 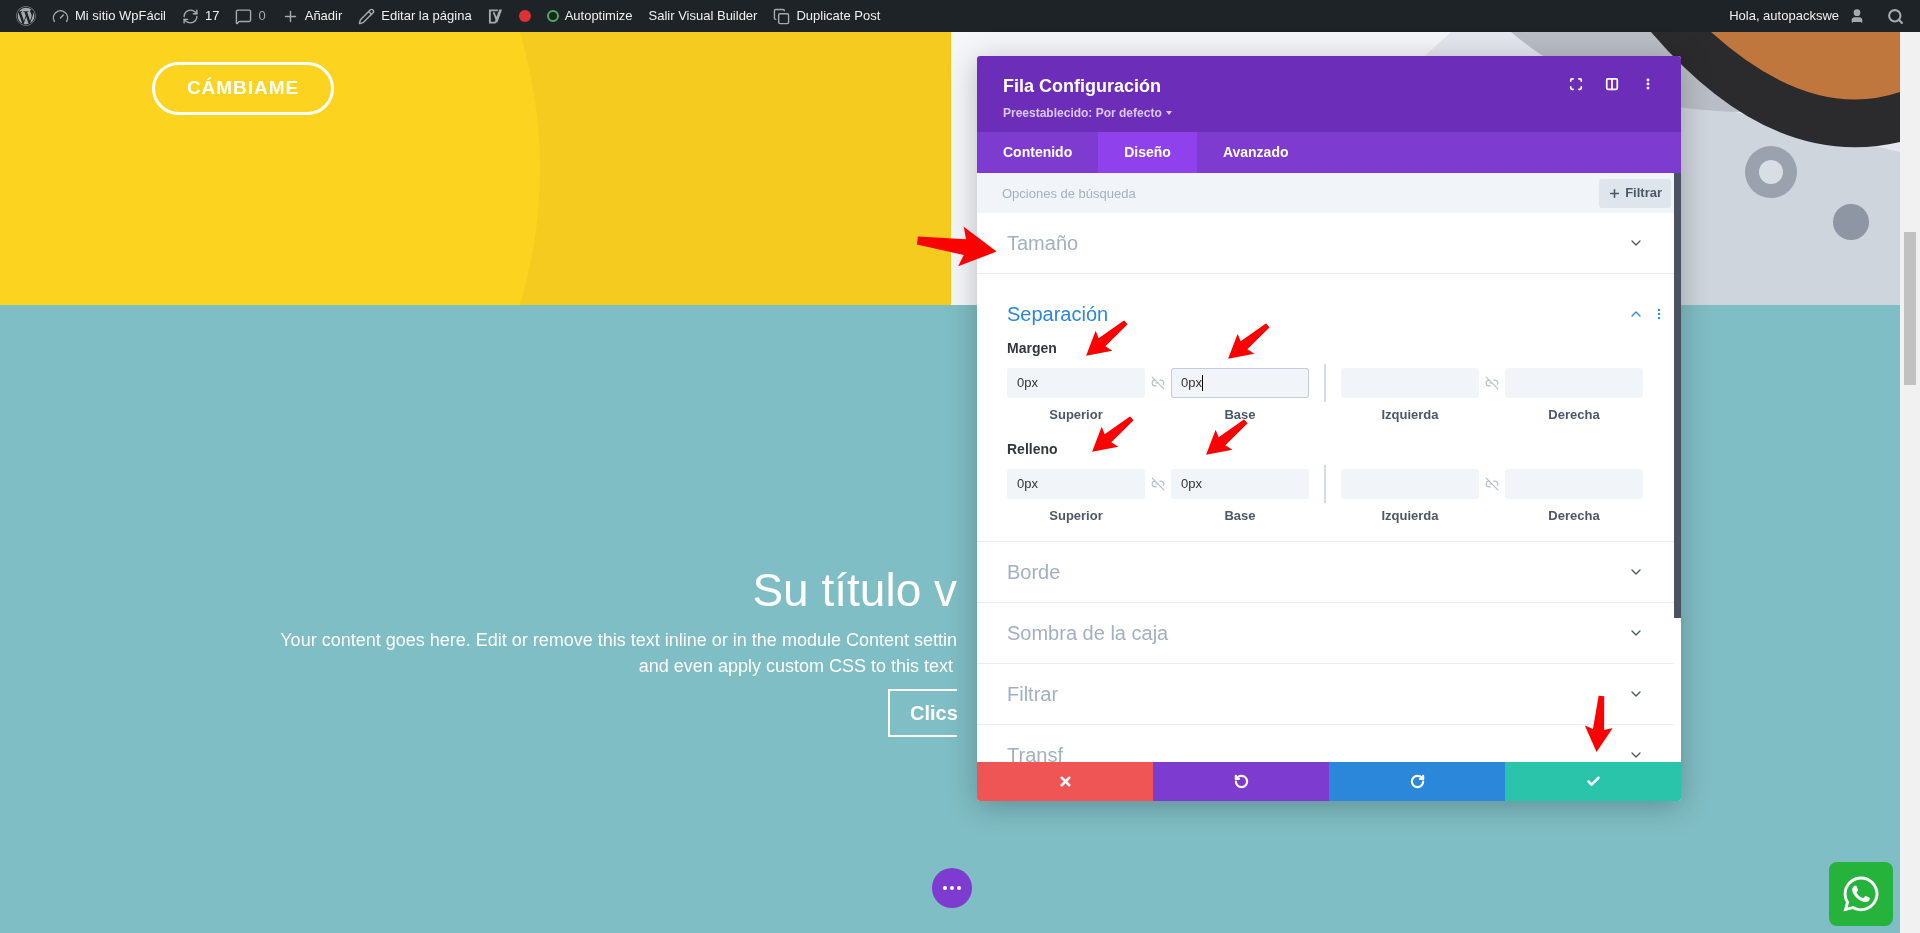 I want to click on ellipsis-icon, so click(x=952, y=888).